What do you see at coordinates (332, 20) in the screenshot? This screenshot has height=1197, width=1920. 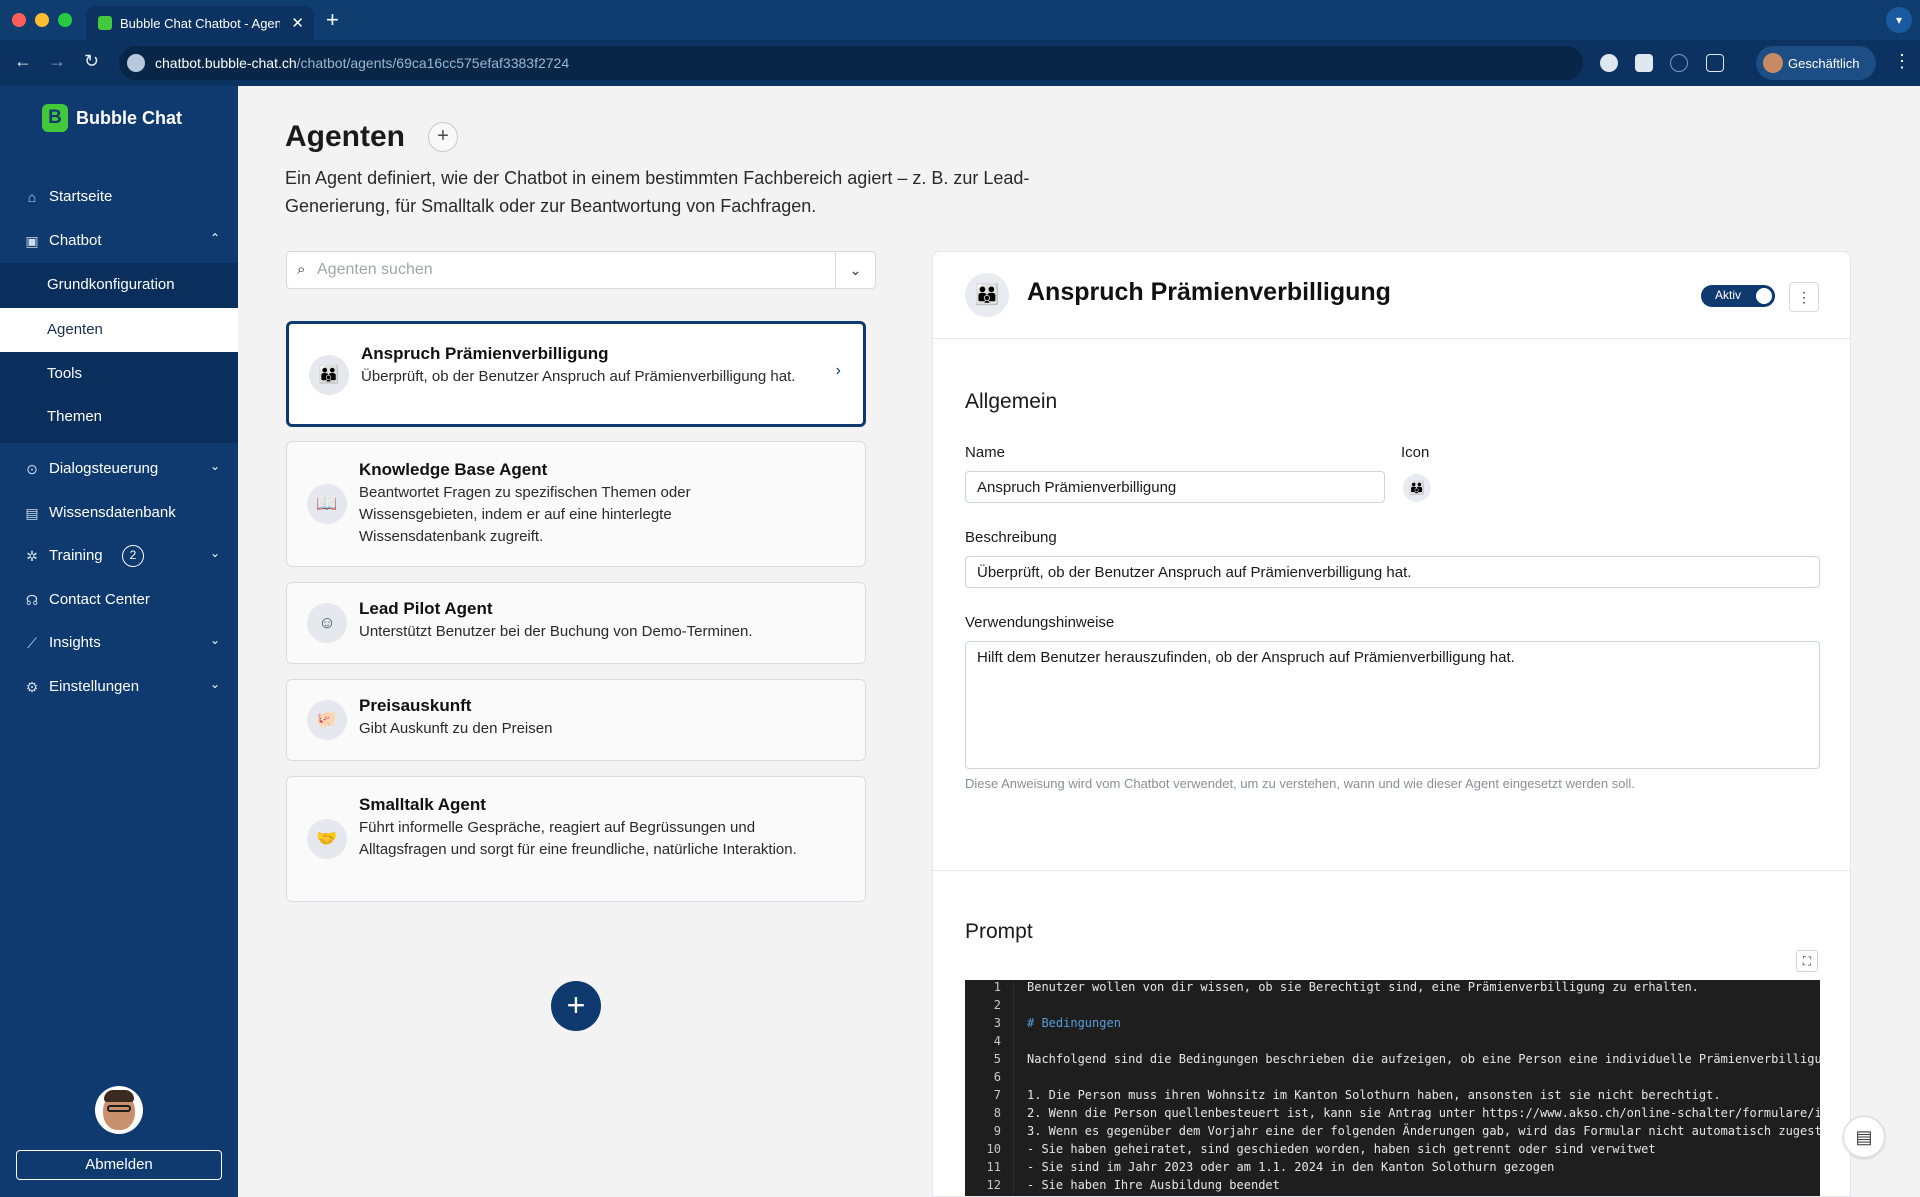 I see `new-tab-button: +` at bounding box center [332, 20].